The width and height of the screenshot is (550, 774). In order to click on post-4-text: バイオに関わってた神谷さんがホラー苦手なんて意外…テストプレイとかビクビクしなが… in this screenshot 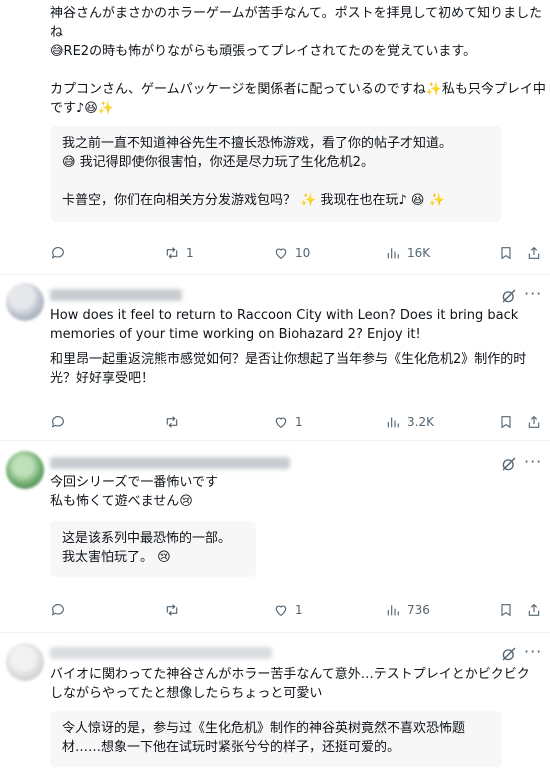, I will do `click(290, 684)`.